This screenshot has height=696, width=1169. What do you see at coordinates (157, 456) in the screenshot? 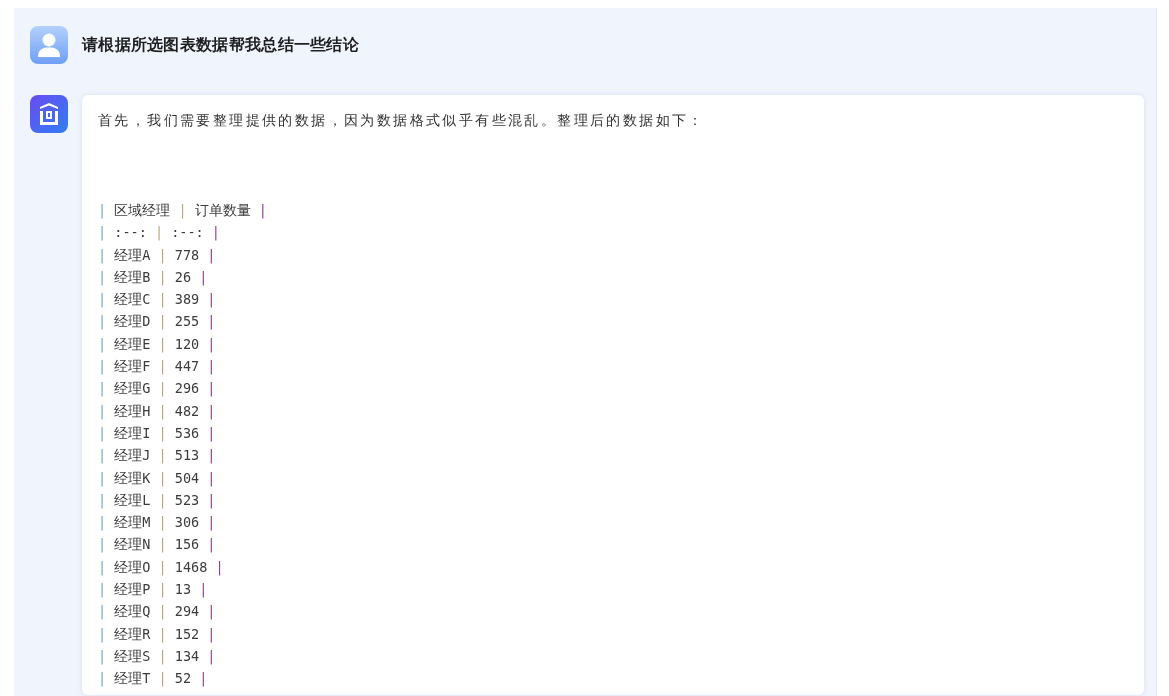
I see `markdown-table-line: | 经理J | 513 |` at bounding box center [157, 456].